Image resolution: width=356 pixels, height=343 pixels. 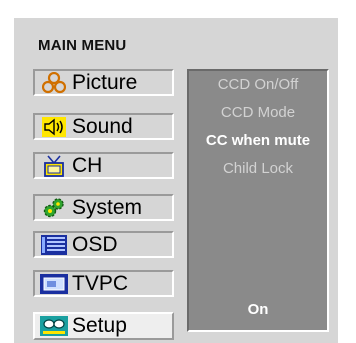 I want to click on list-icon, so click(x=54, y=244).